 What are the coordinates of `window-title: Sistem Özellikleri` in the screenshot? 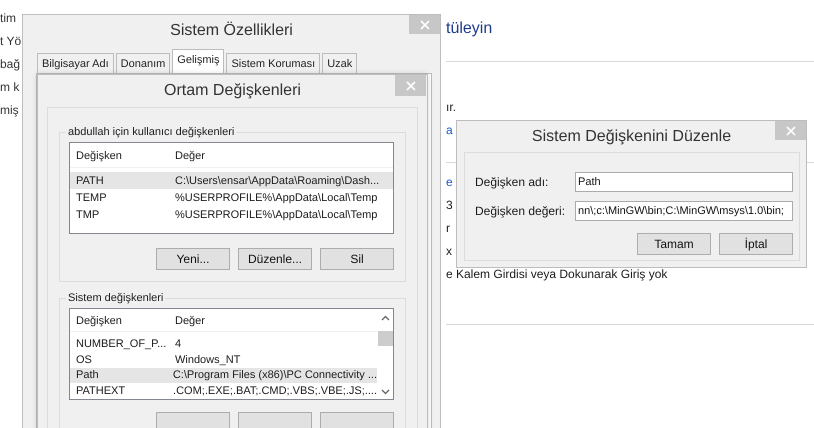 It's located at (231, 31).